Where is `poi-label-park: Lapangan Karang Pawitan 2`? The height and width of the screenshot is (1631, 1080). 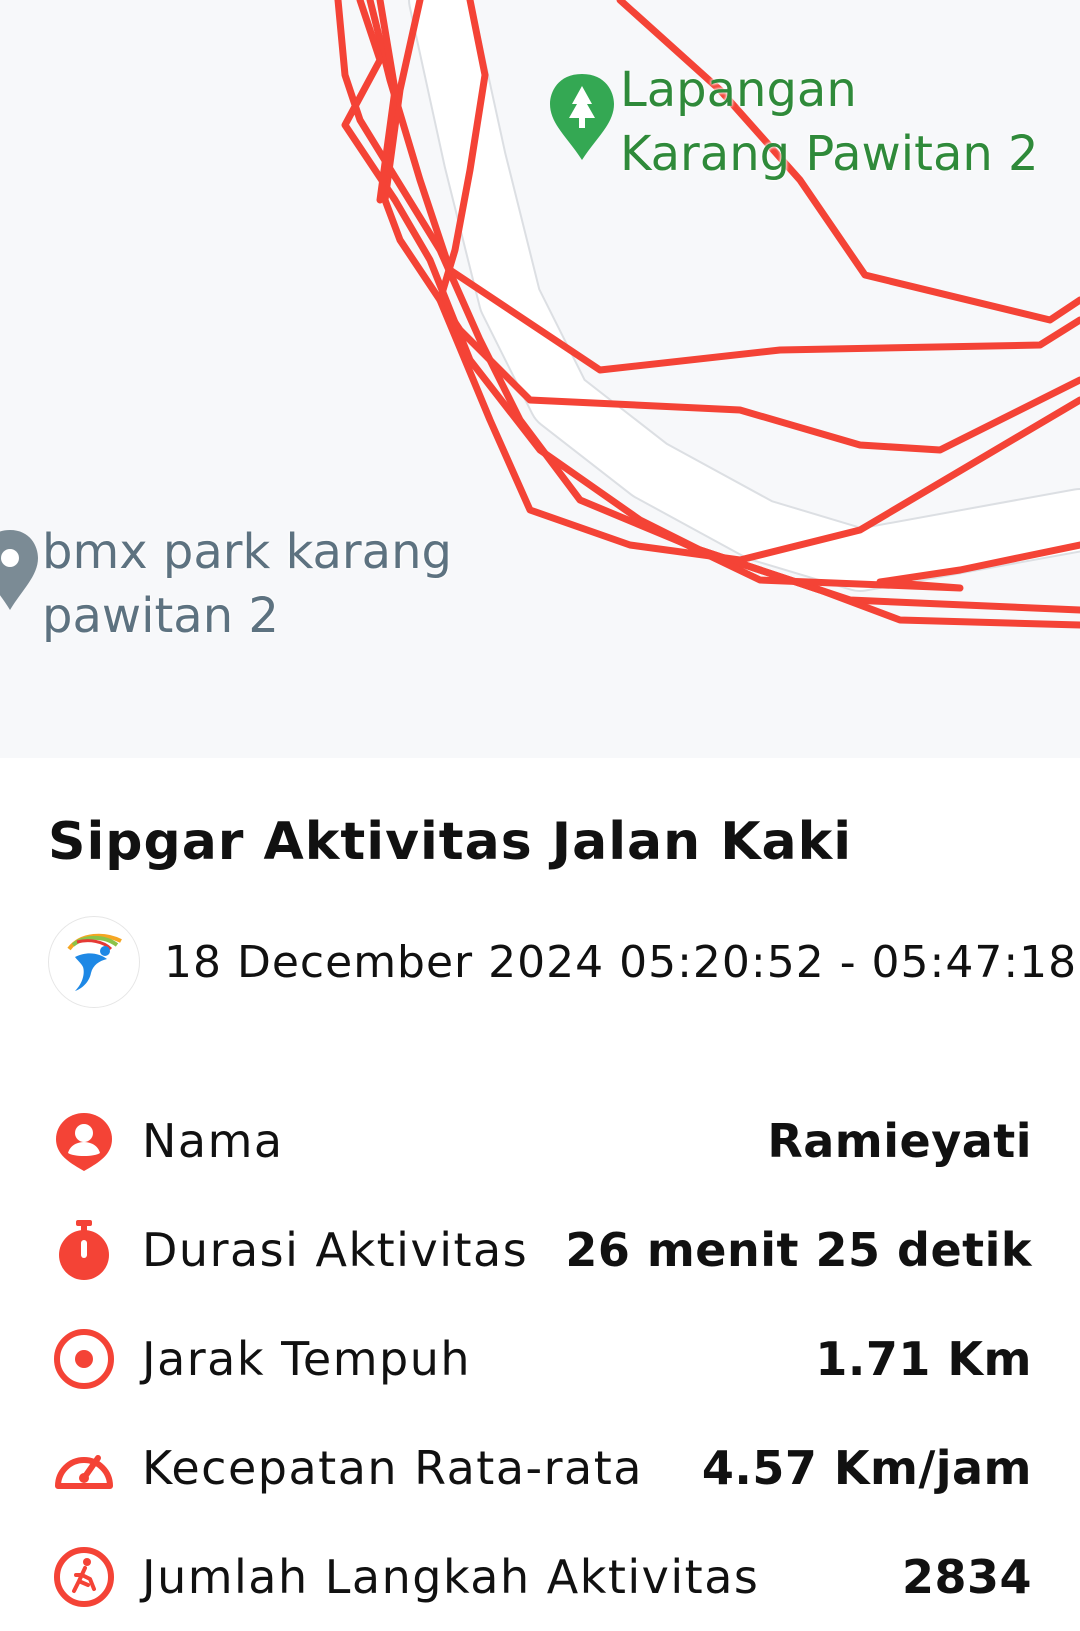 poi-label-park: Lapangan Karang Pawitan 2 is located at coordinates (829, 122).